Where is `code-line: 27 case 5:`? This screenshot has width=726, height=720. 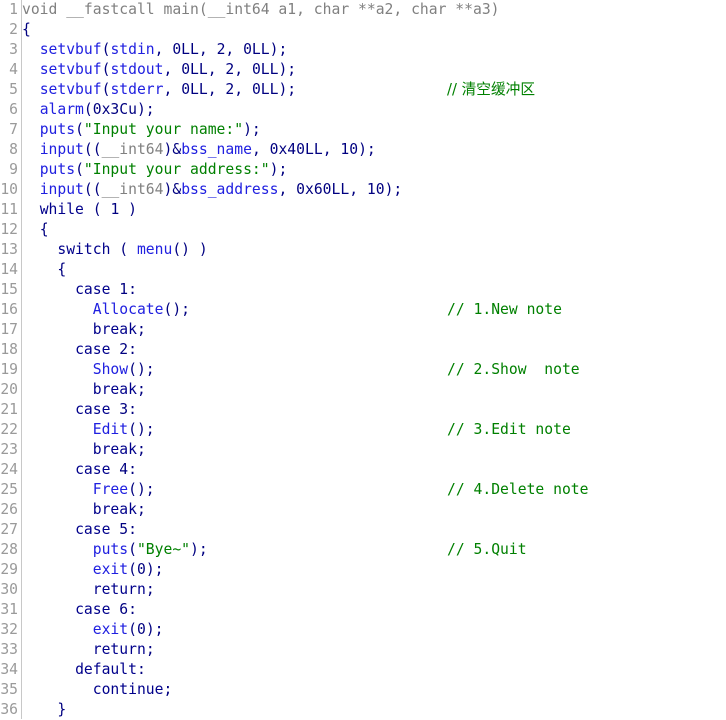 code-line: 27 case 5: is located at coordinates (363, 530).